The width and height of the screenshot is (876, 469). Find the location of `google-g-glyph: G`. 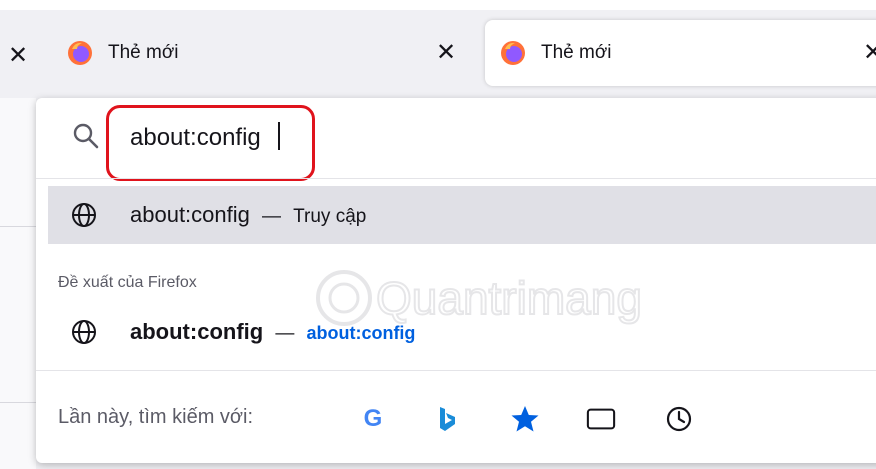

google-g-glyph: G is located at coordinates (373, 418).